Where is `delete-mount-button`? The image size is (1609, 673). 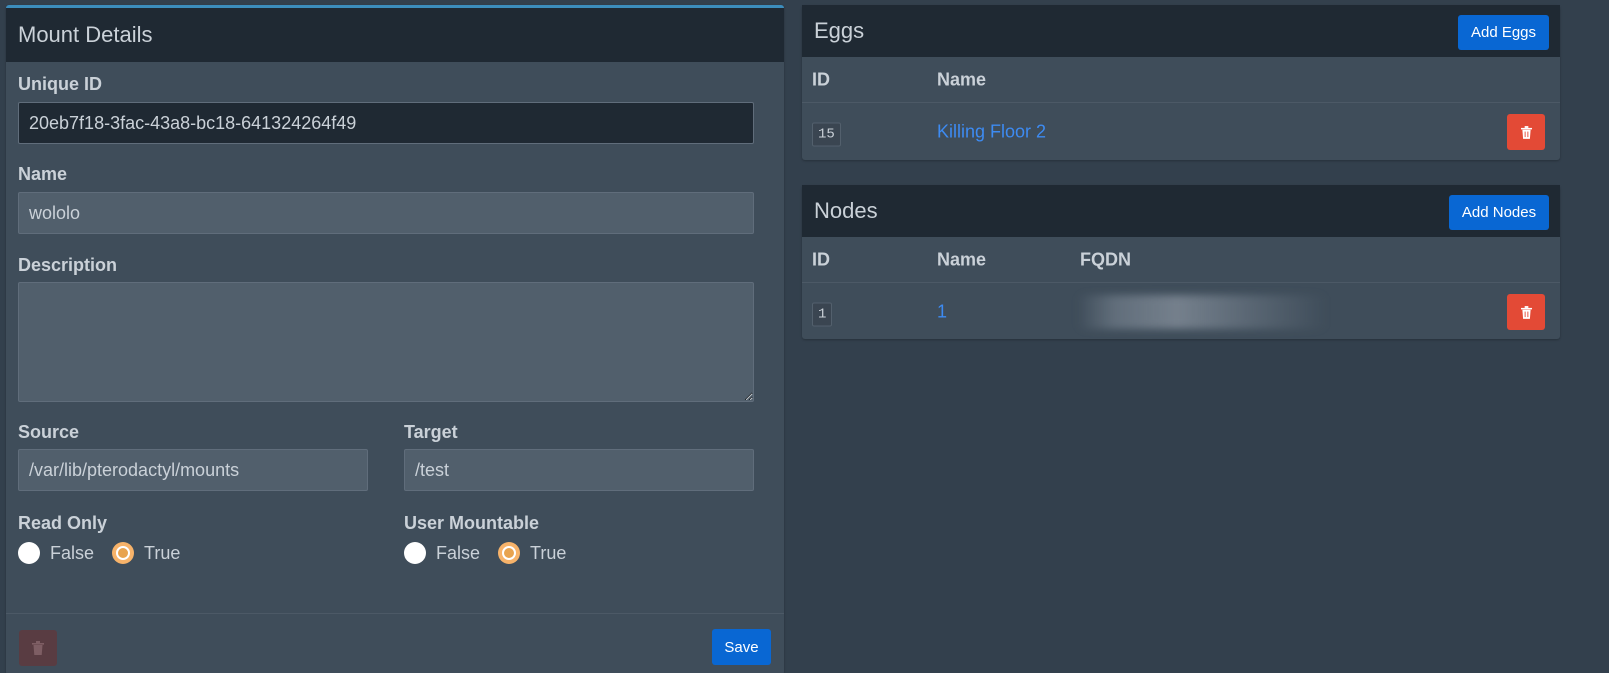
delete-mount-button is located at coordinates (38, 648).